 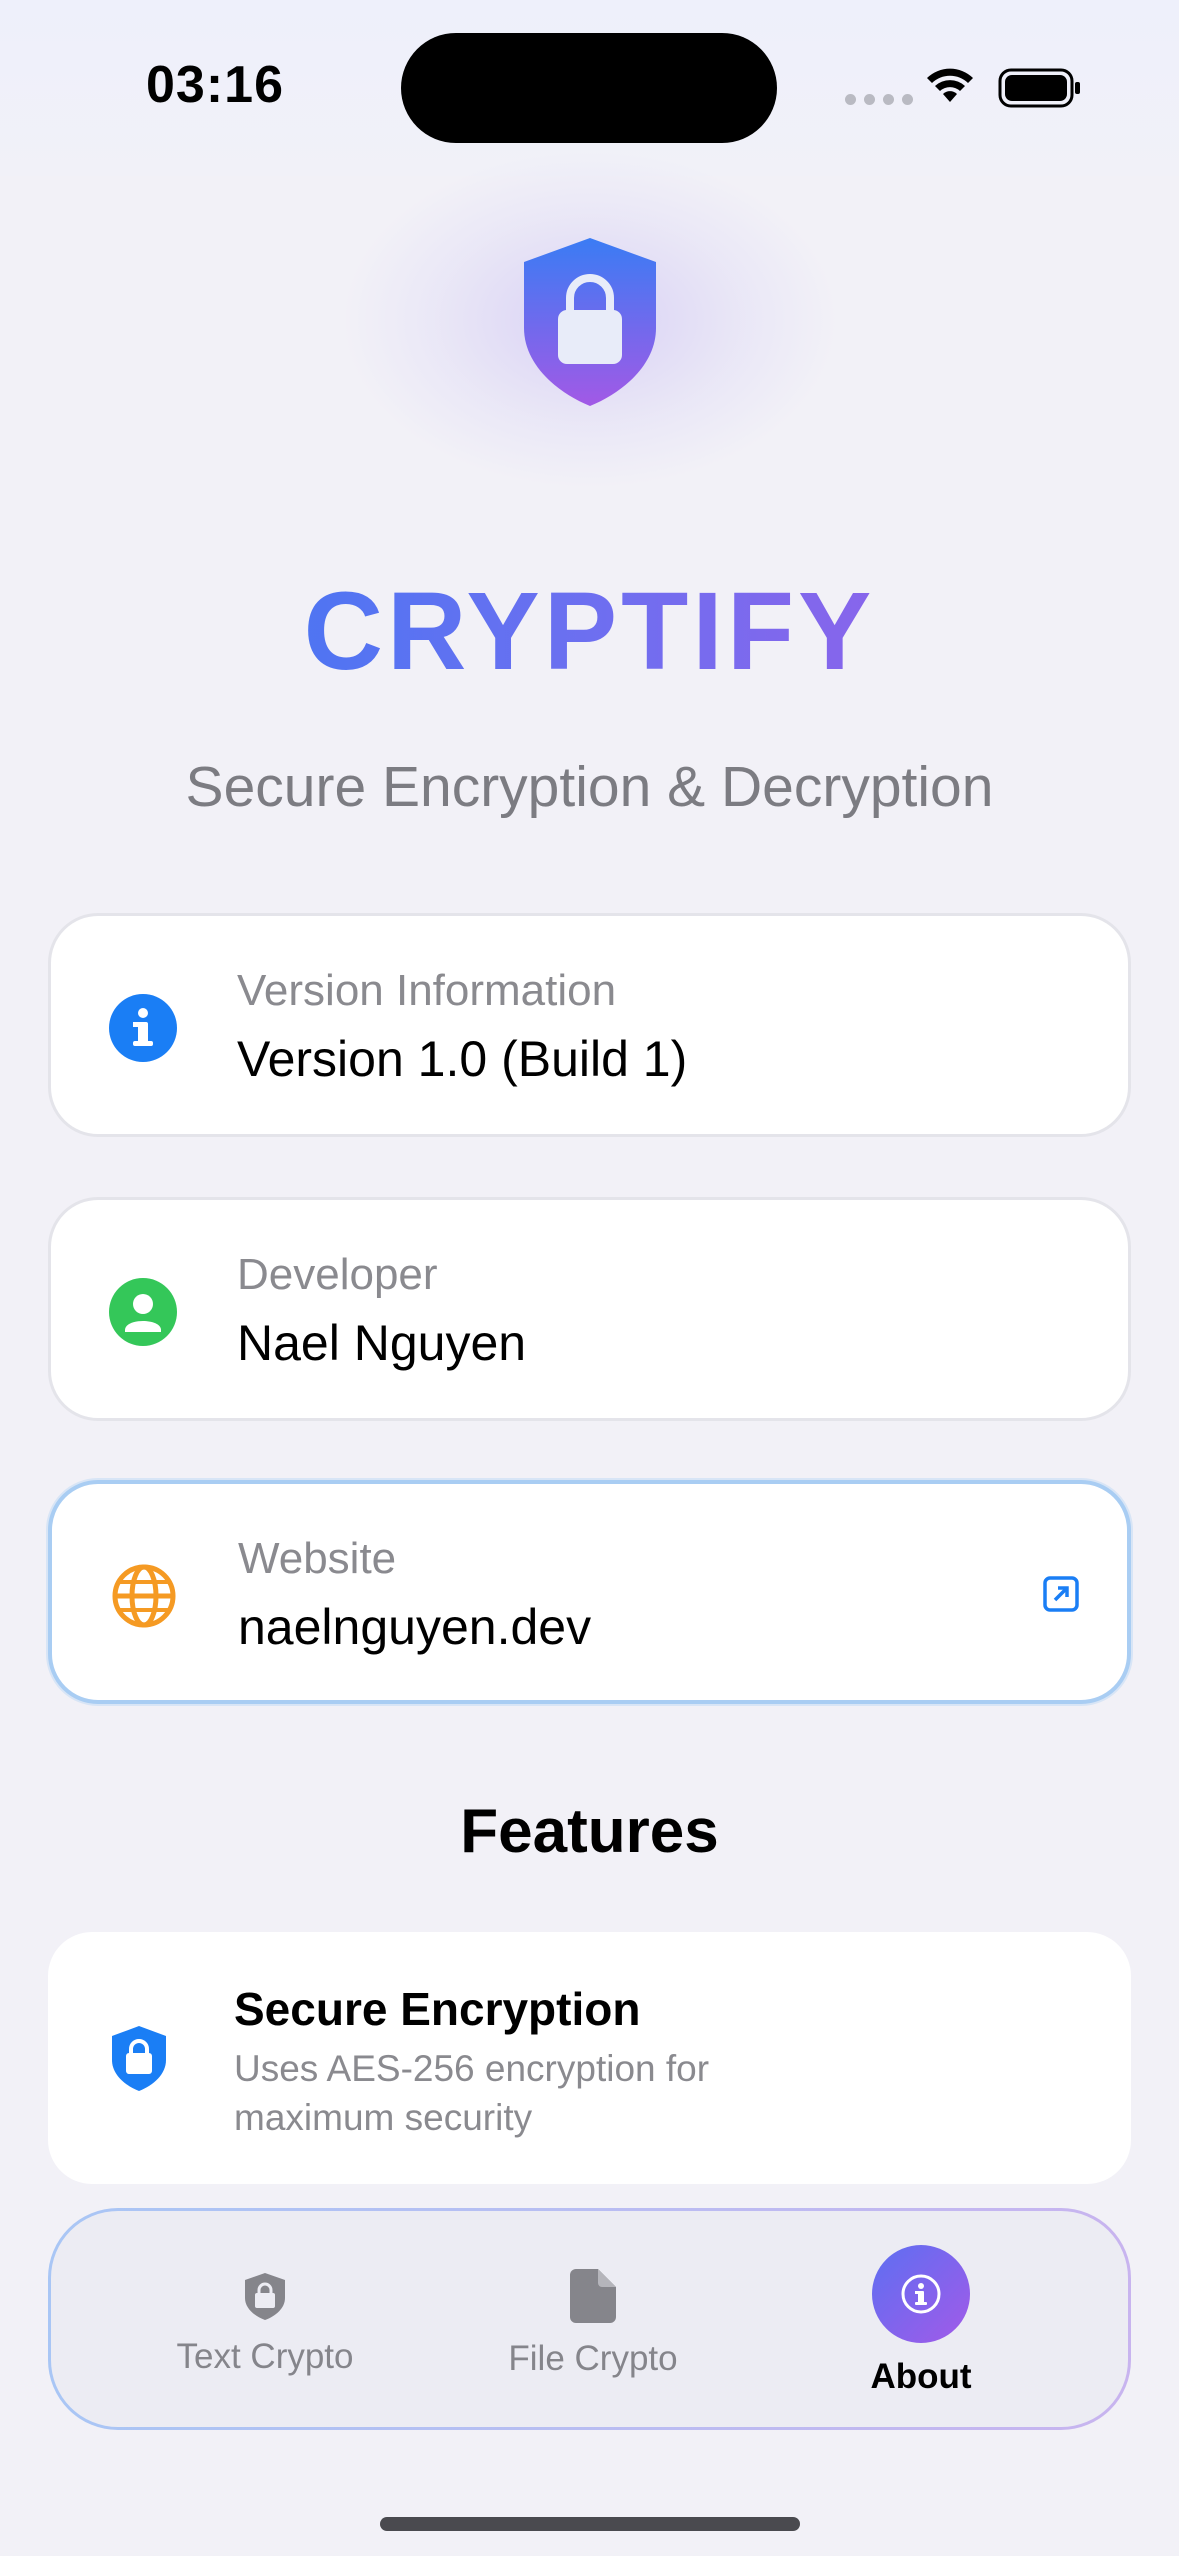 I want to click on tab-label: Text Crypto, so click(x=265, y=2356).